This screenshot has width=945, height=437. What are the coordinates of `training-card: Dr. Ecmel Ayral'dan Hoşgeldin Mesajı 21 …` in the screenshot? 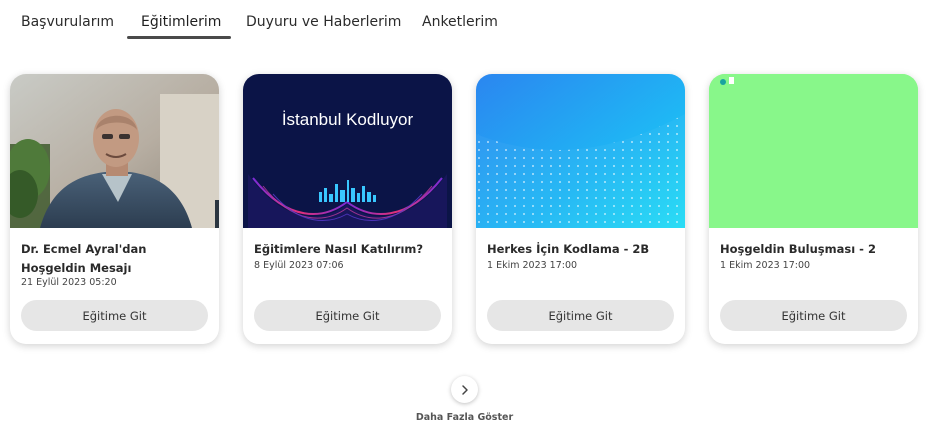 It's located at (114, 209).